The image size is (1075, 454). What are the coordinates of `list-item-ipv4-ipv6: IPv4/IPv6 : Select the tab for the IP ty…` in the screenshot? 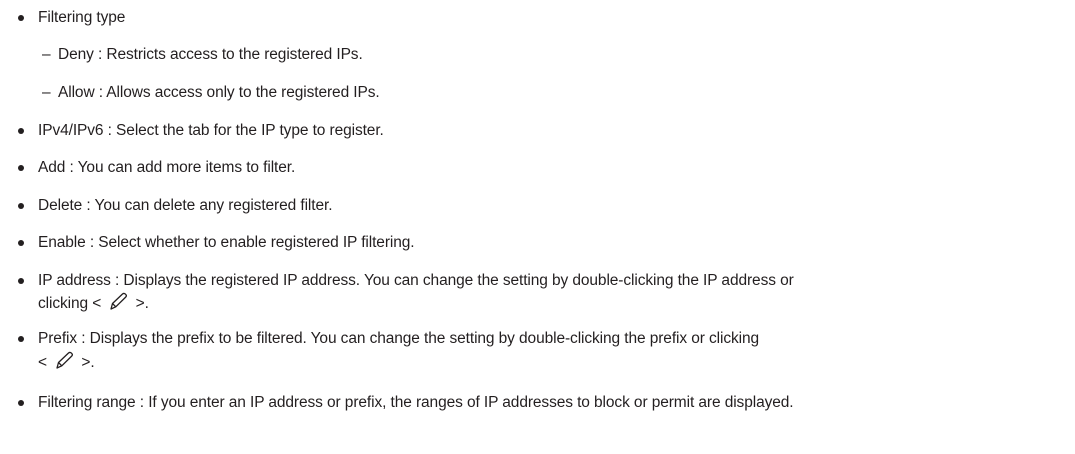 It's located at (201, 131).